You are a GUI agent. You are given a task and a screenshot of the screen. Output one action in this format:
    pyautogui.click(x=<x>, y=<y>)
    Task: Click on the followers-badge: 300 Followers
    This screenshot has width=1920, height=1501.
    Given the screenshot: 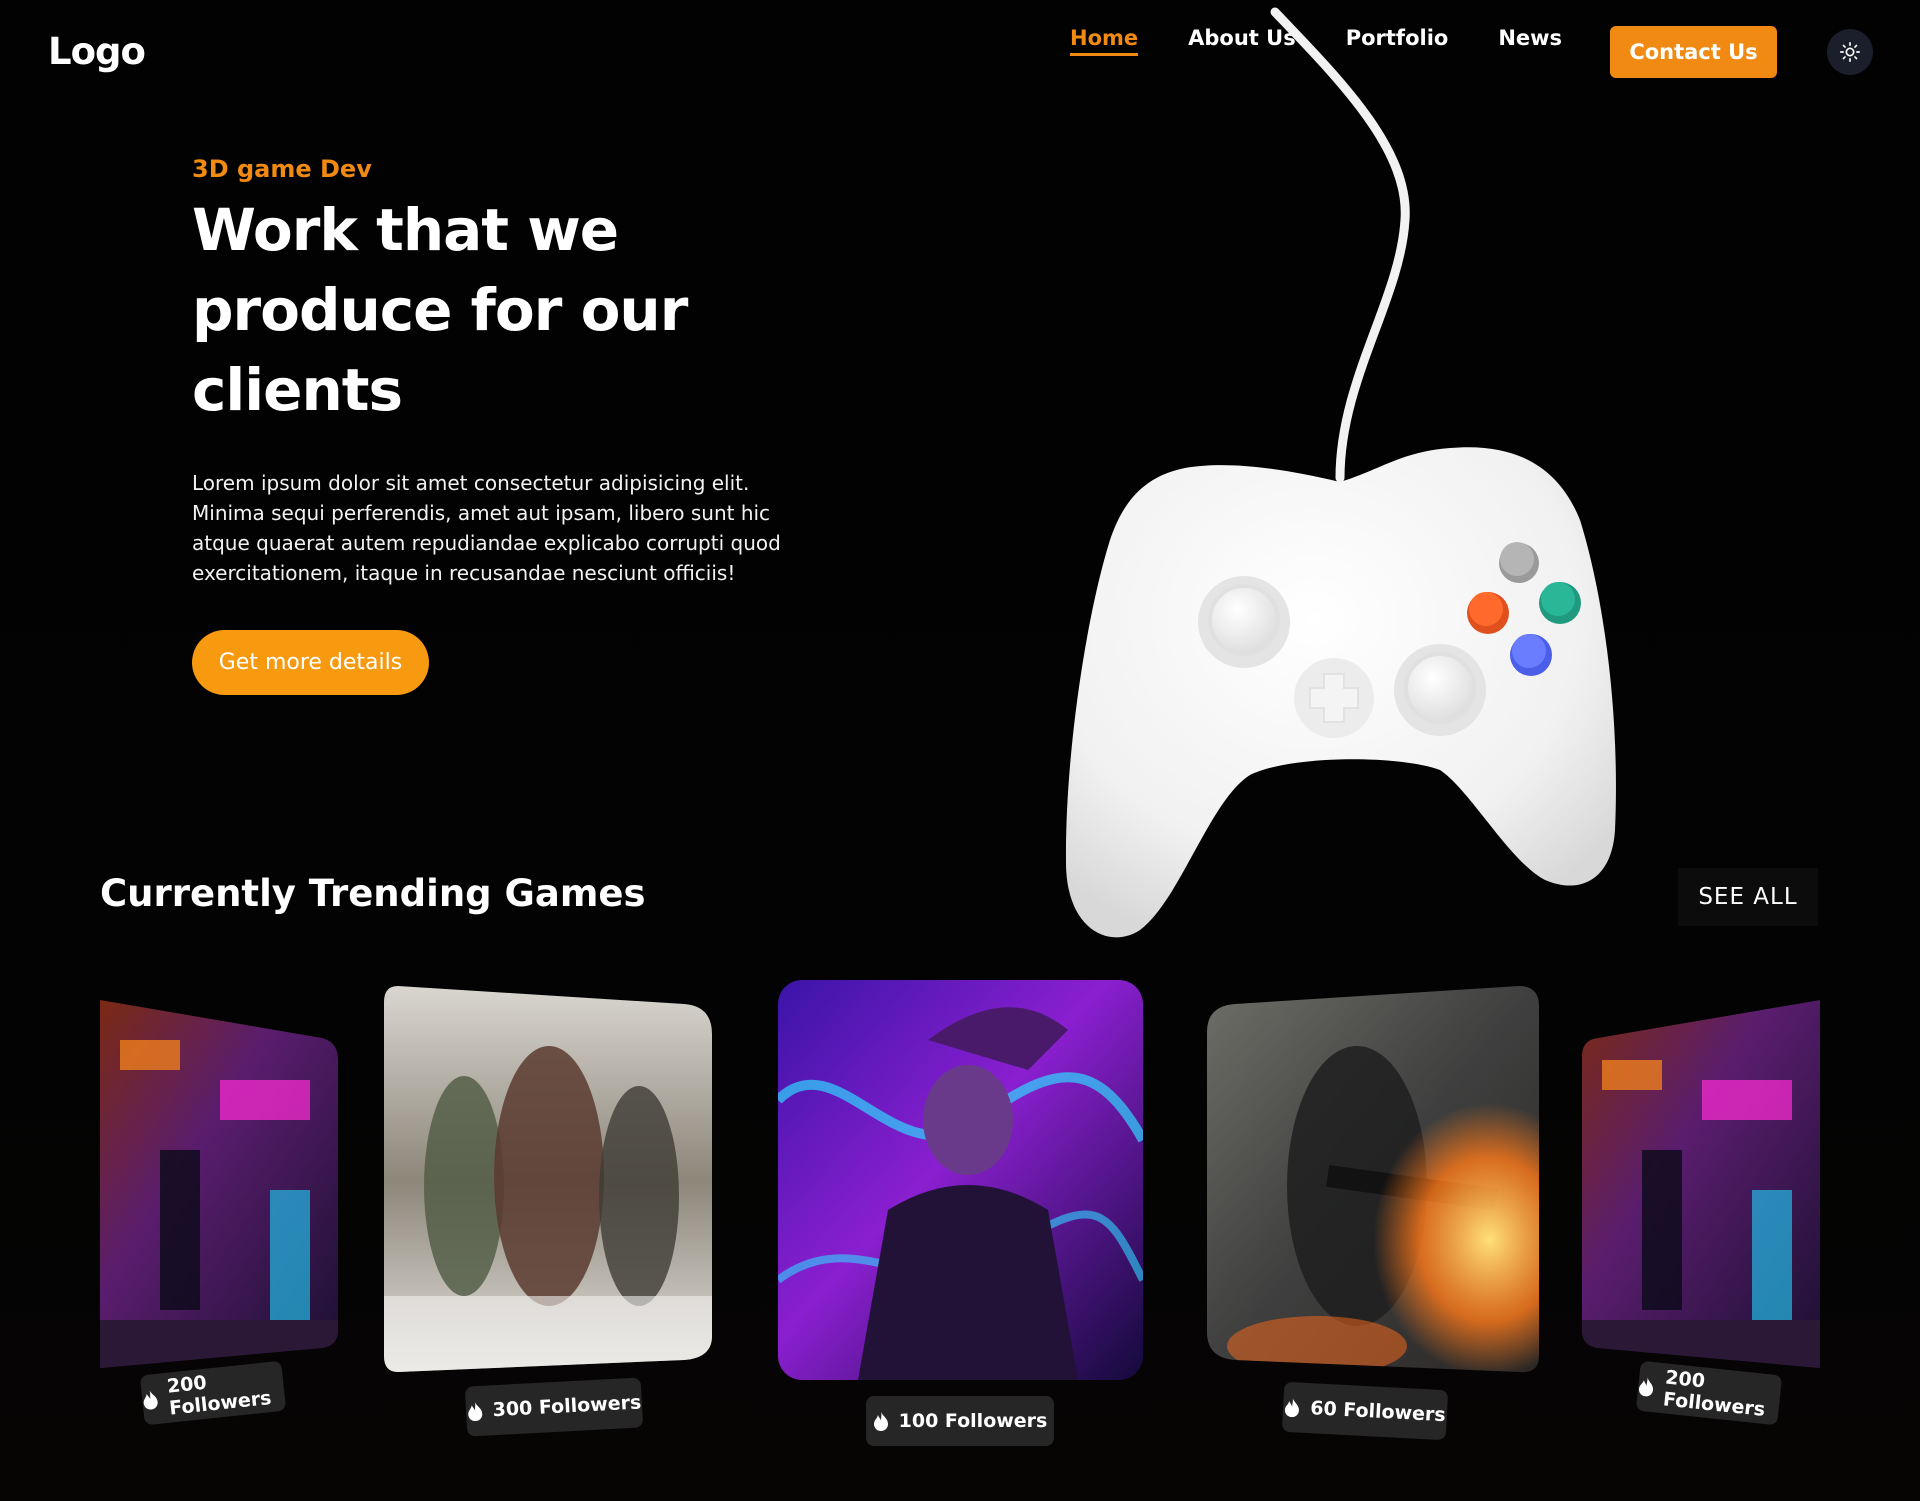 What is the action you would take?
    pyautogui.click(x=554, y=1407)
    